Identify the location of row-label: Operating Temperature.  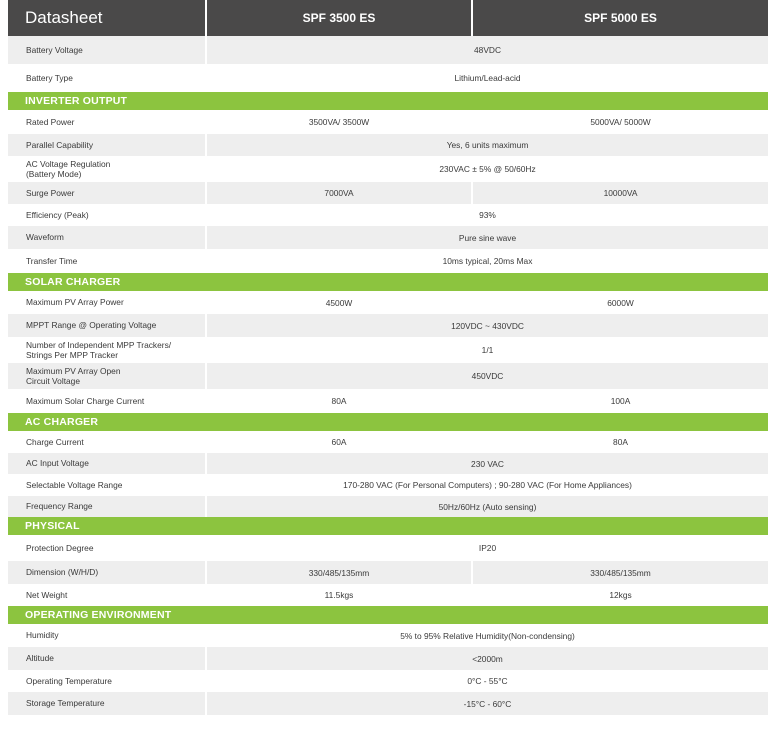
(107, 681).